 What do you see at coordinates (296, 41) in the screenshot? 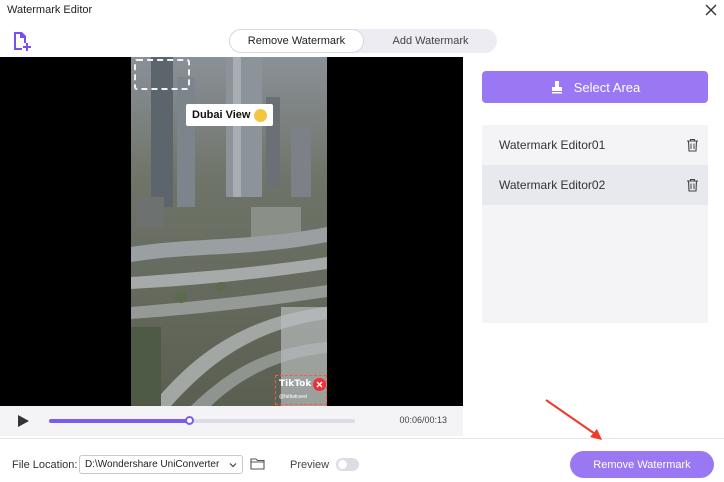
I see `tab-remove-watermark: Remove Watermark` at bounding box center [296, 41].